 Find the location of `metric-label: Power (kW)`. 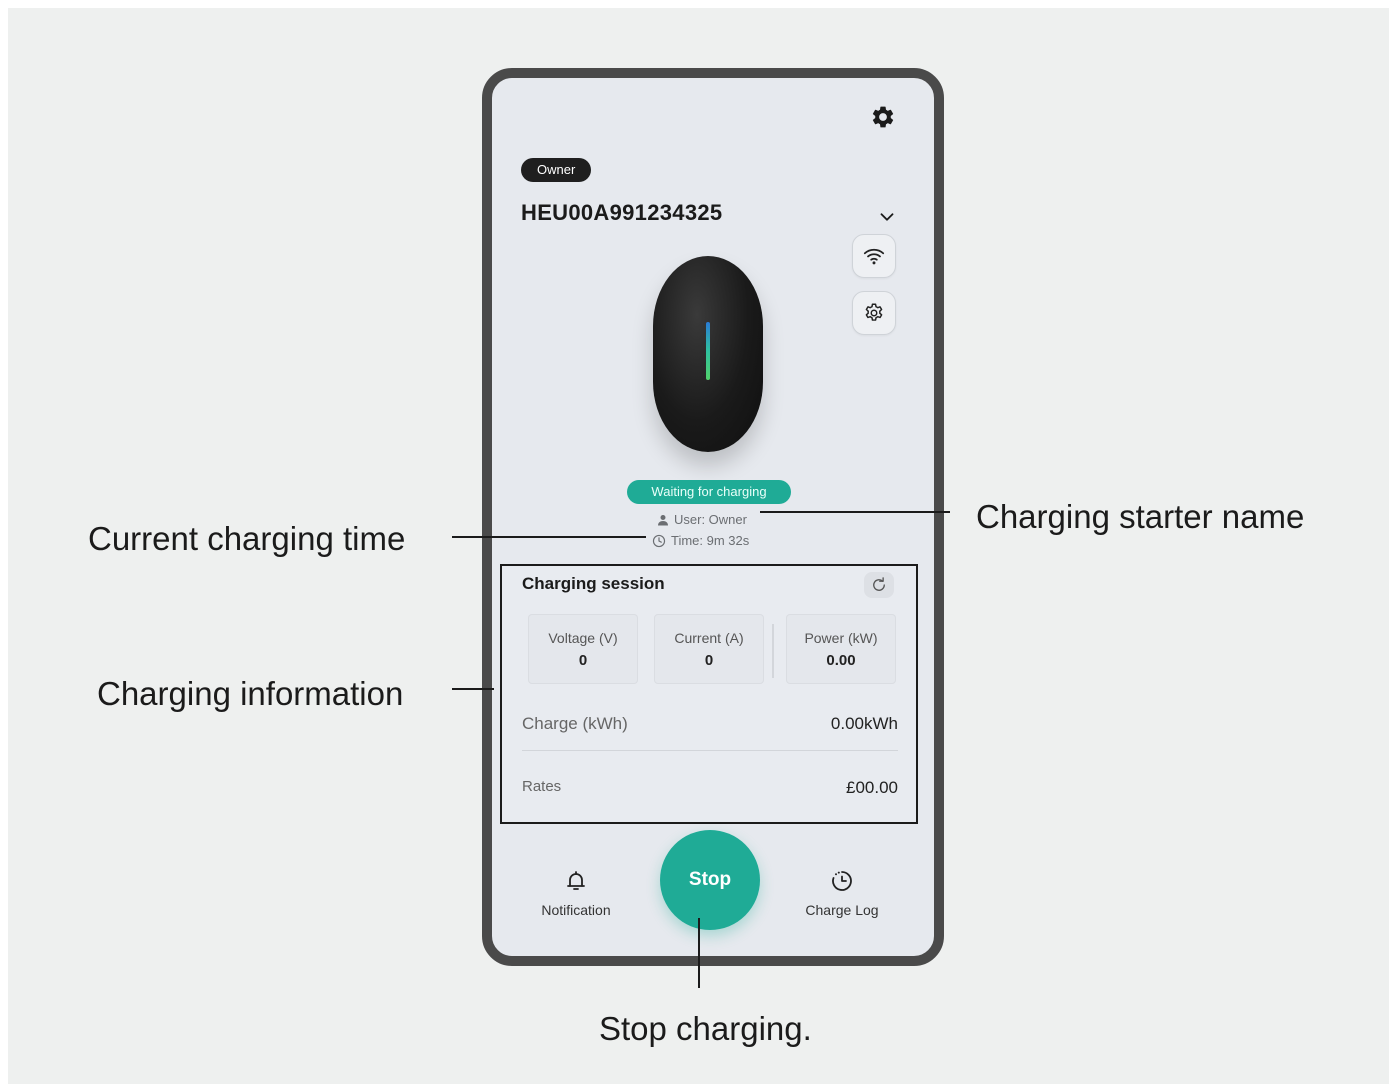

metric-label: Power (kW) is located at coordinates (841, 638).